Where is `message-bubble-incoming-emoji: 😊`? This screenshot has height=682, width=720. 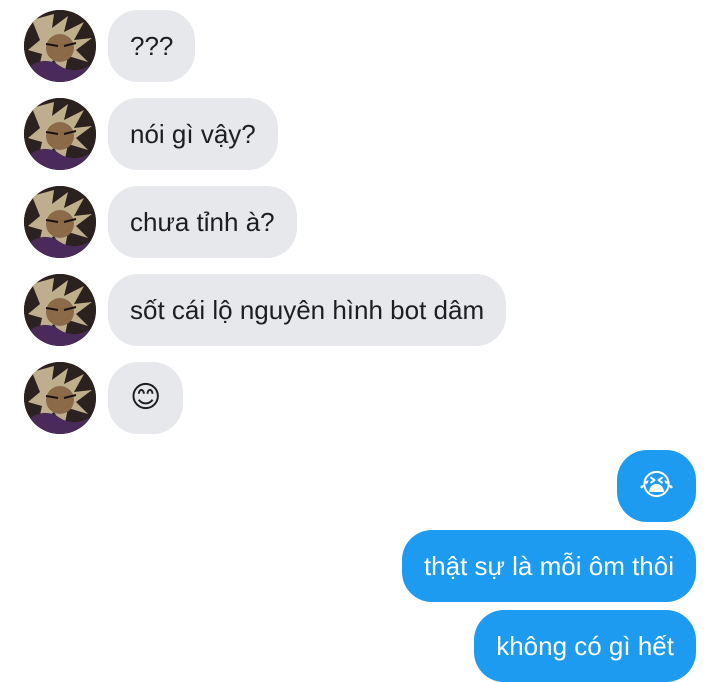 message-bubble-incoming-emoji: 😊 is located at coordinates (146, 398).